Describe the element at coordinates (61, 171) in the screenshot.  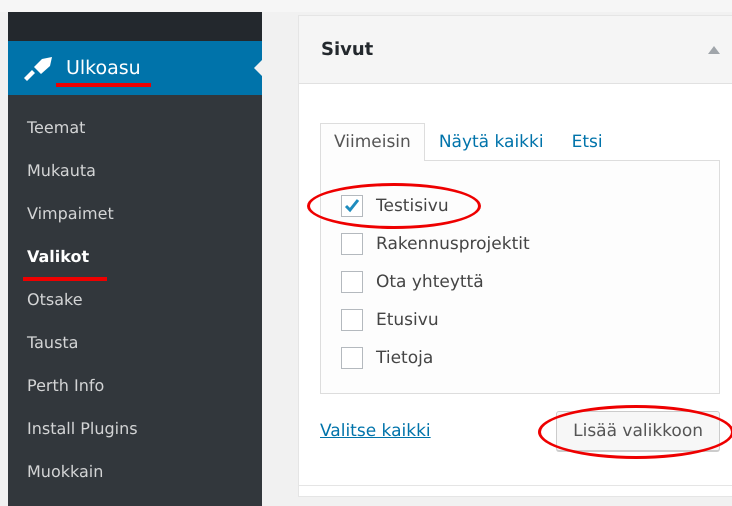
I see `sidebar-item: Mukauta` at that location.